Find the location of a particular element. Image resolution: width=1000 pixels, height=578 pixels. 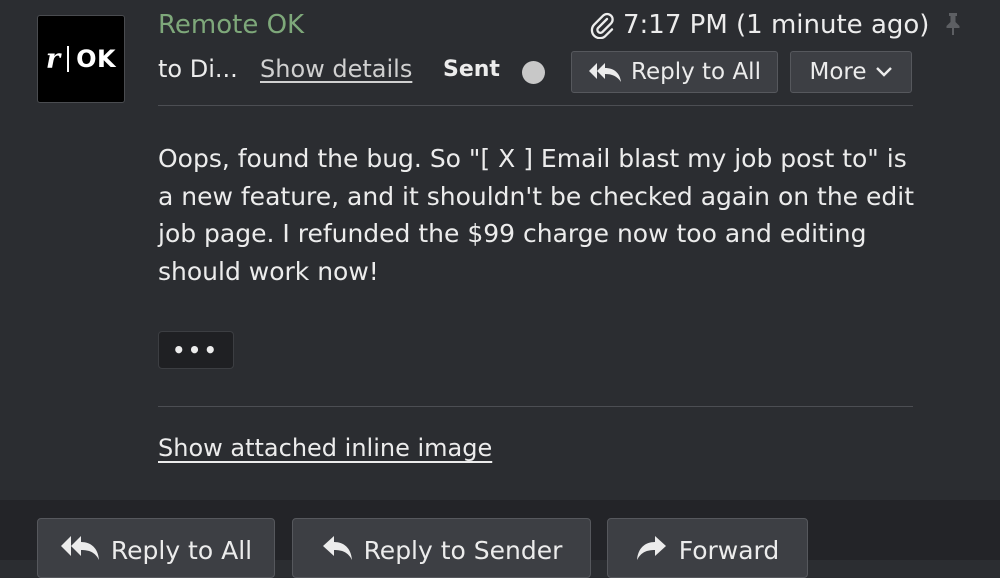

more-label: More is located at coordinates (838, 72).